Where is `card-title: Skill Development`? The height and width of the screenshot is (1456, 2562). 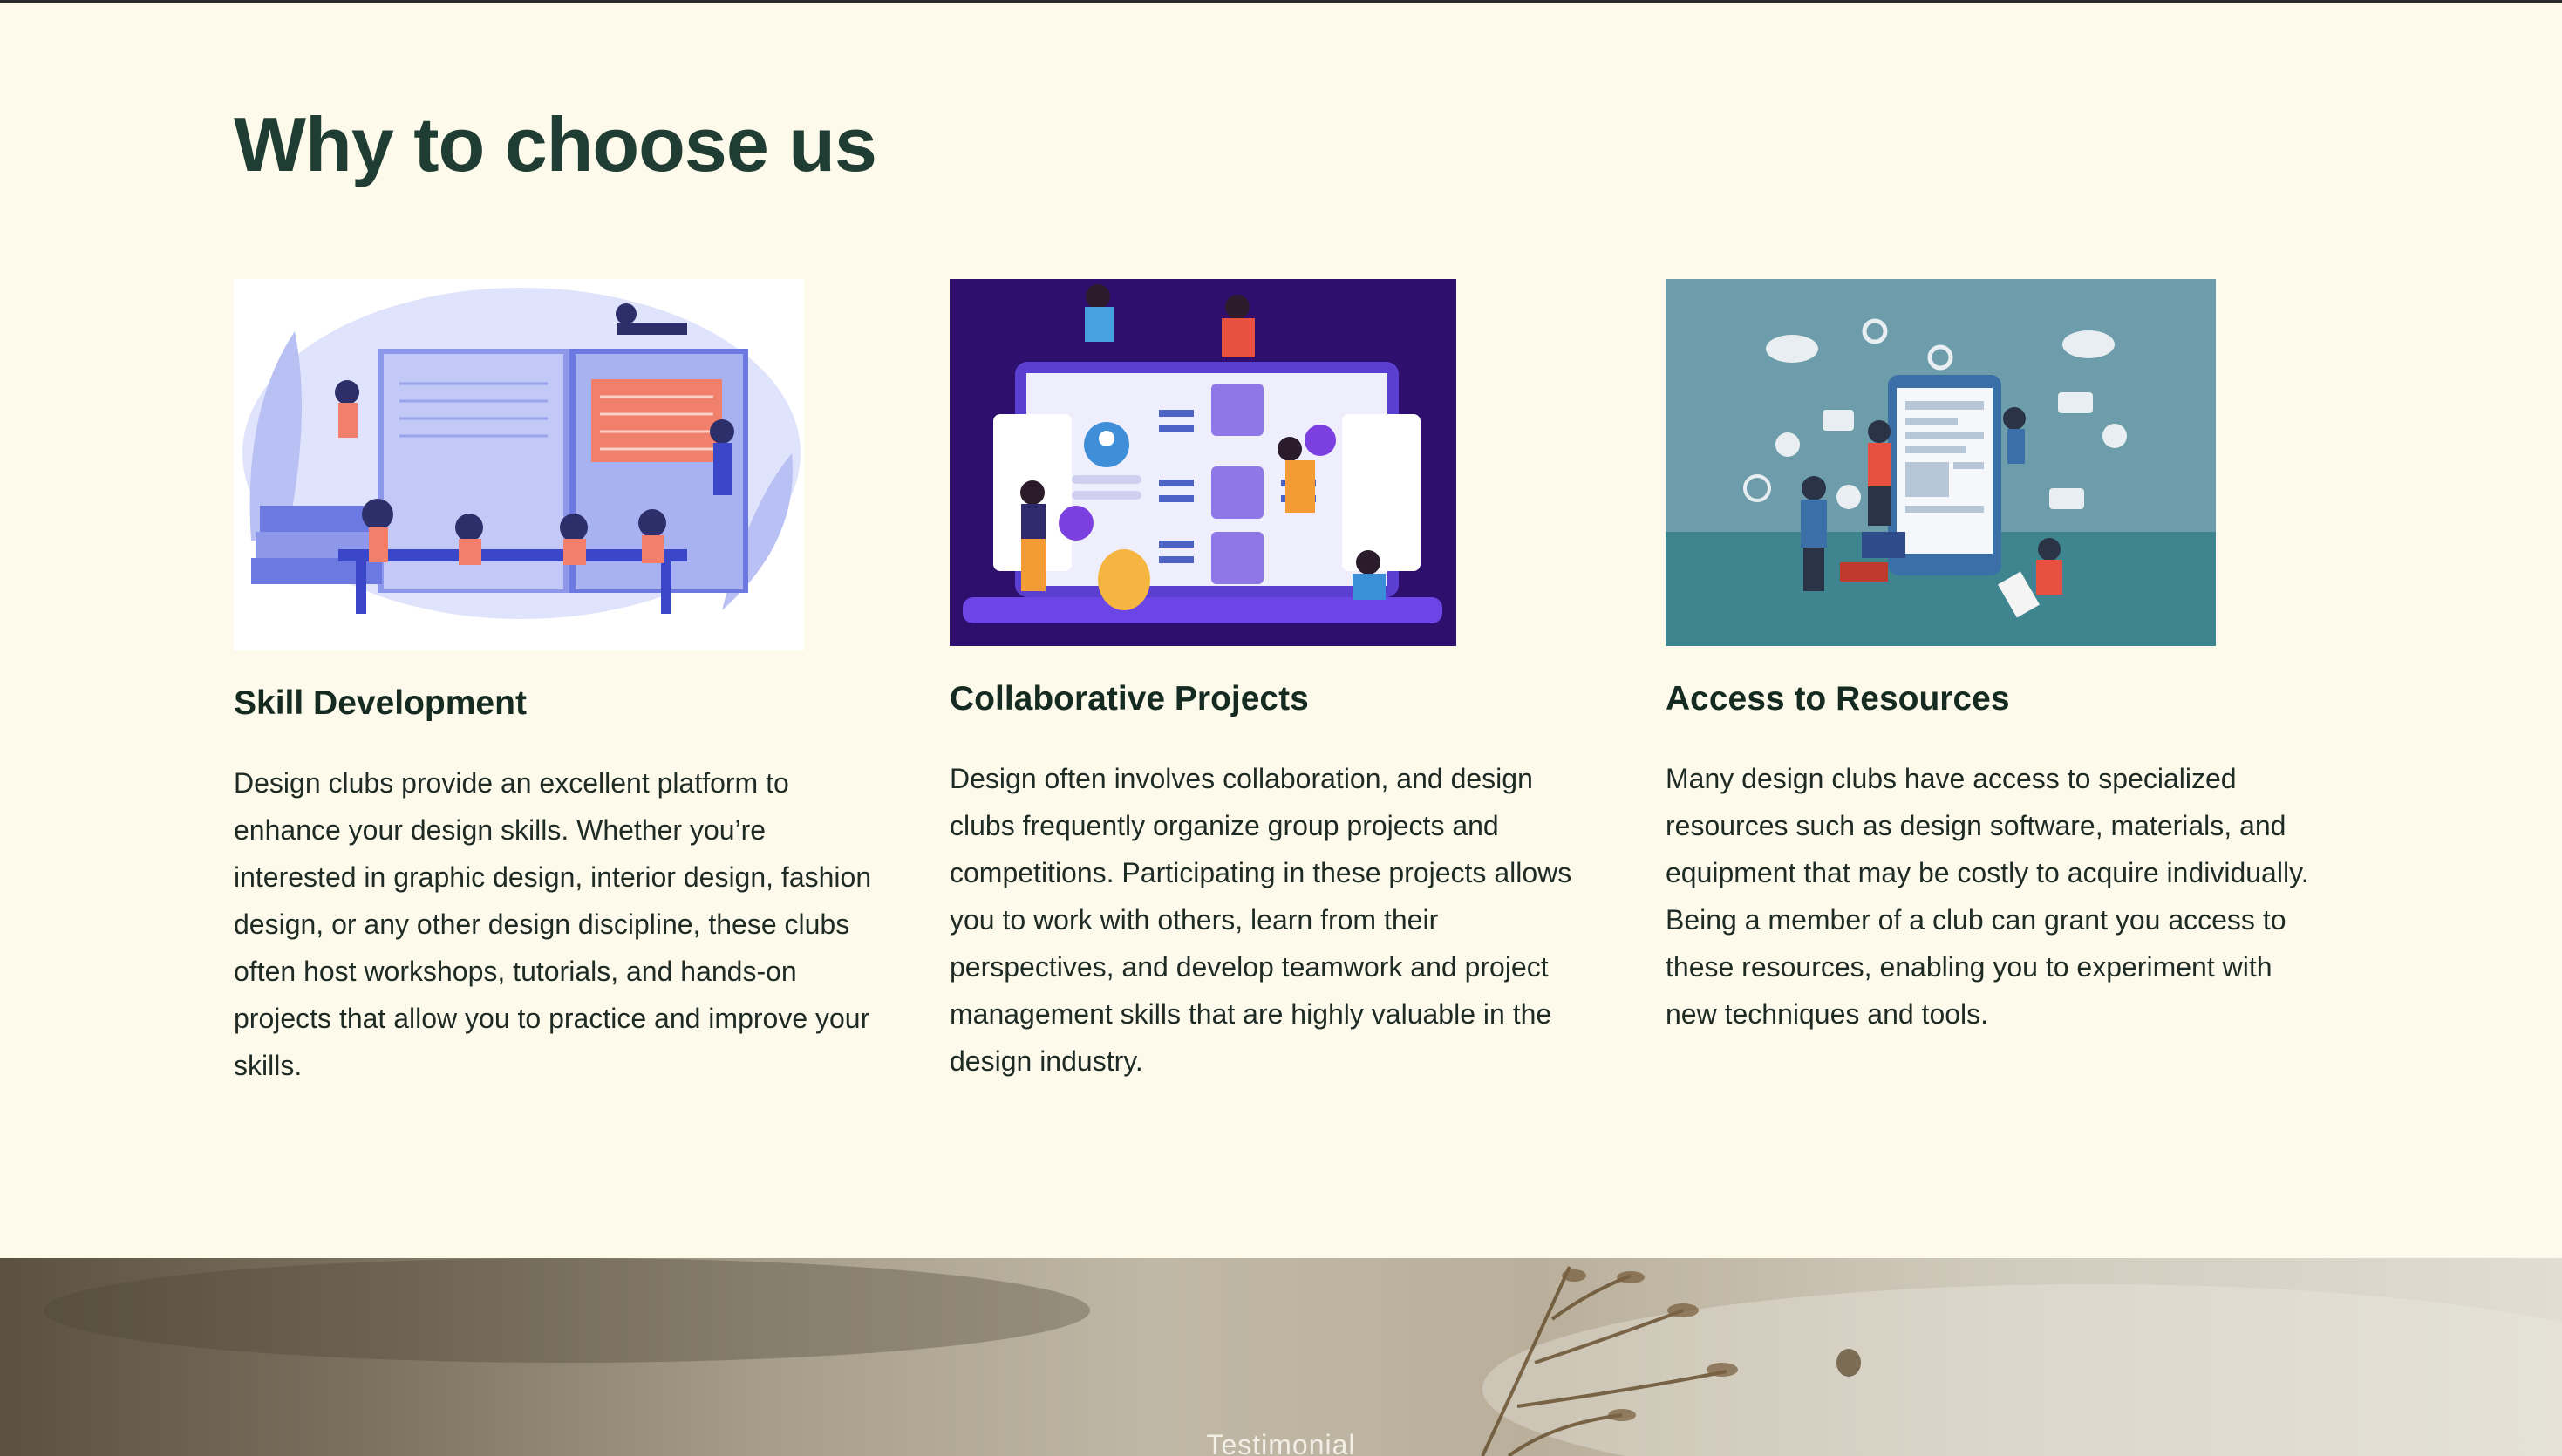
card-title: Skill Development is located at coordinates (380, 703).